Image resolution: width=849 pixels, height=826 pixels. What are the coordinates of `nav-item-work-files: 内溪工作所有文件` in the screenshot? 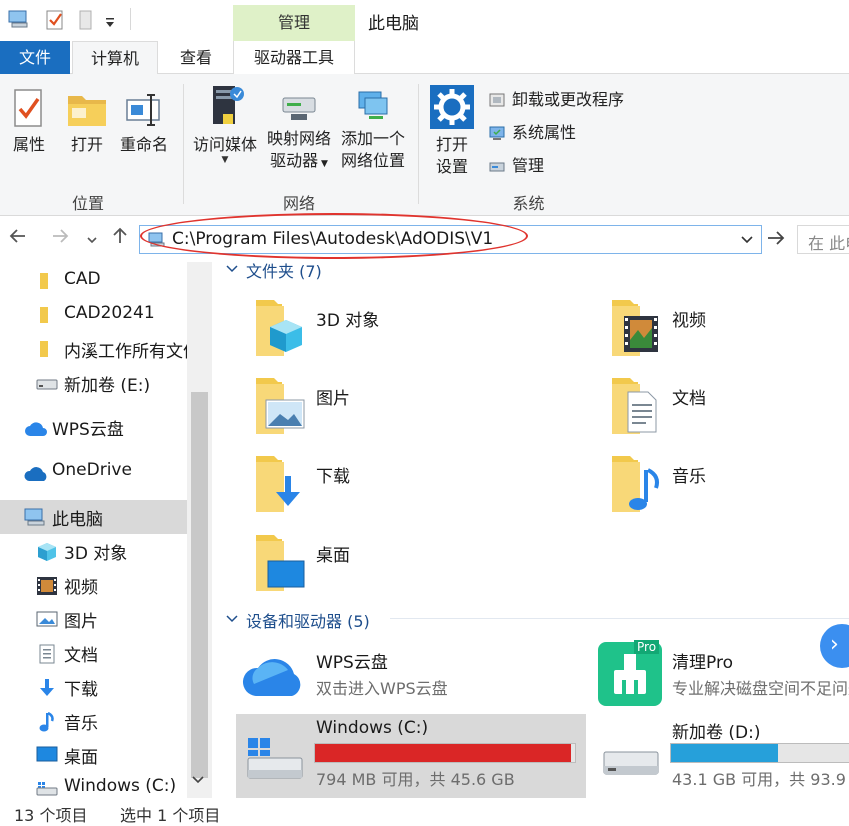 It's located at (93, 349).